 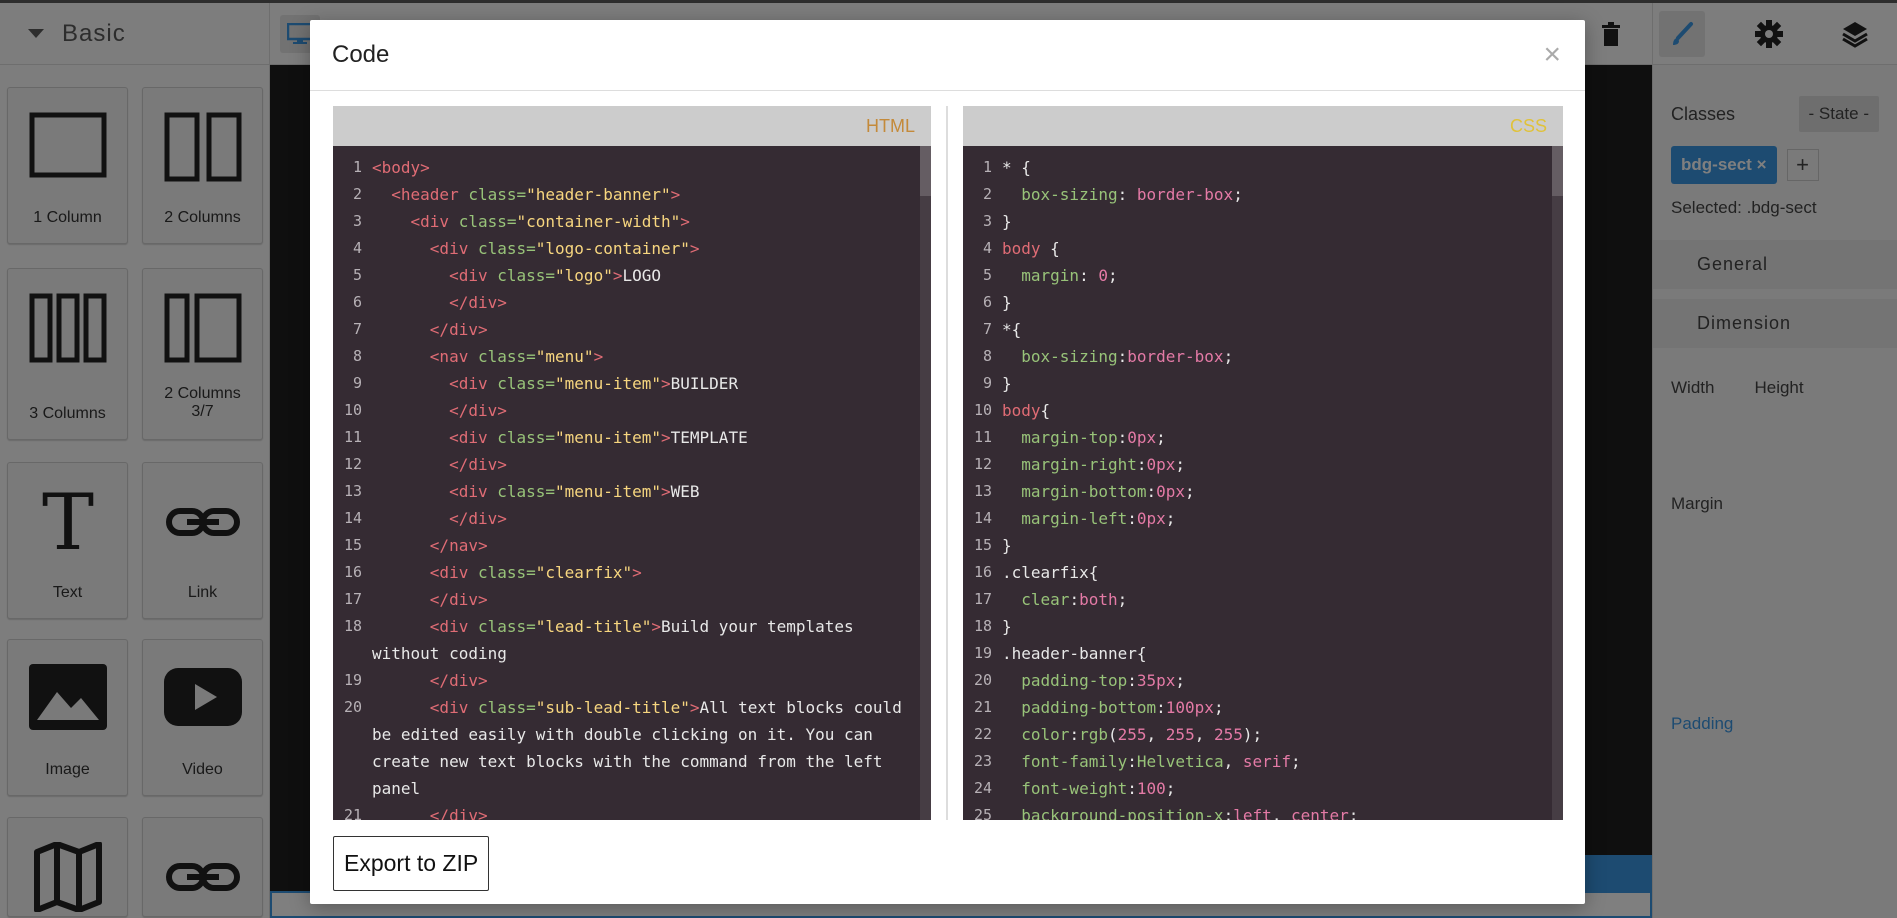 What do you see at coordinates (357, 275) in the screenshot?
I see `line-number: 5` at bounding box center [357, 275].